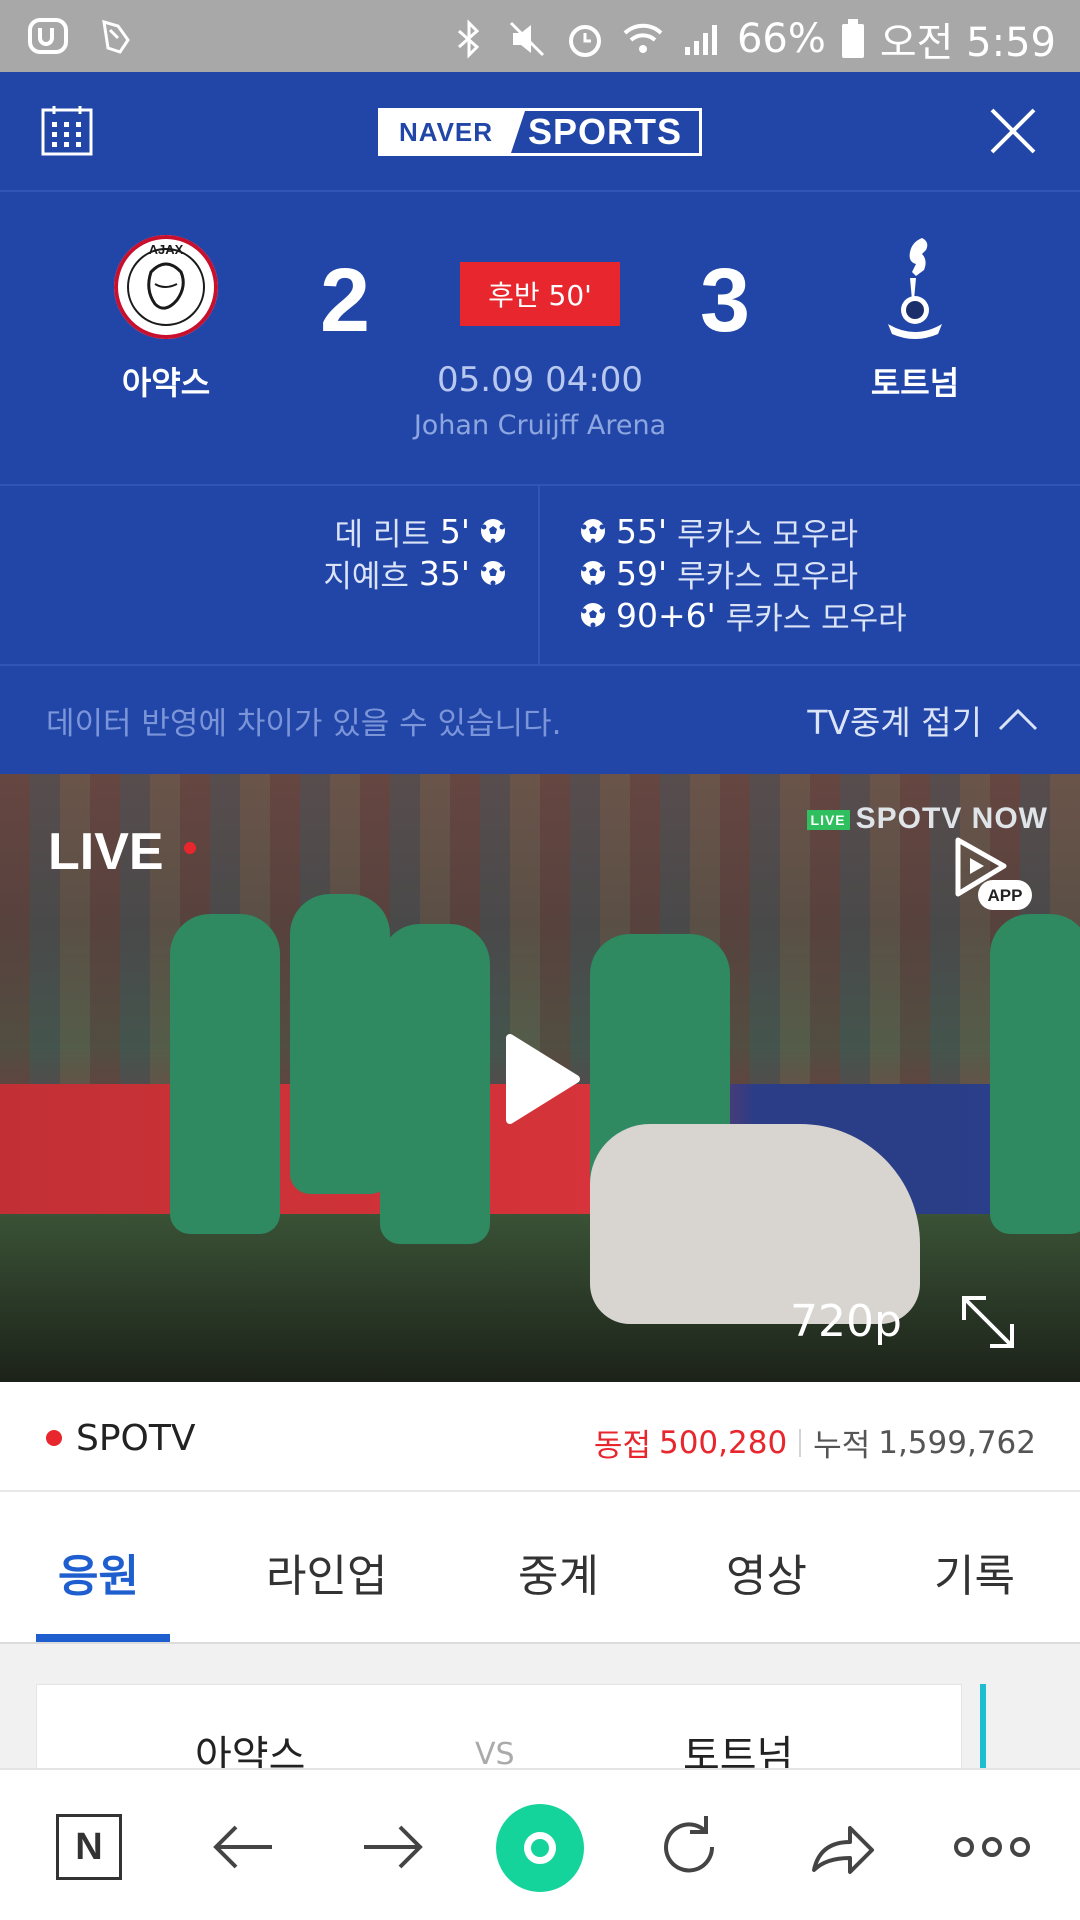 The width and height of the screenshot is (1080, 1920). What do you see at coordinates (605, 132) in the screenshot?
I see `logo-sports-text: SPORTS` at bounding box center [605, 132].